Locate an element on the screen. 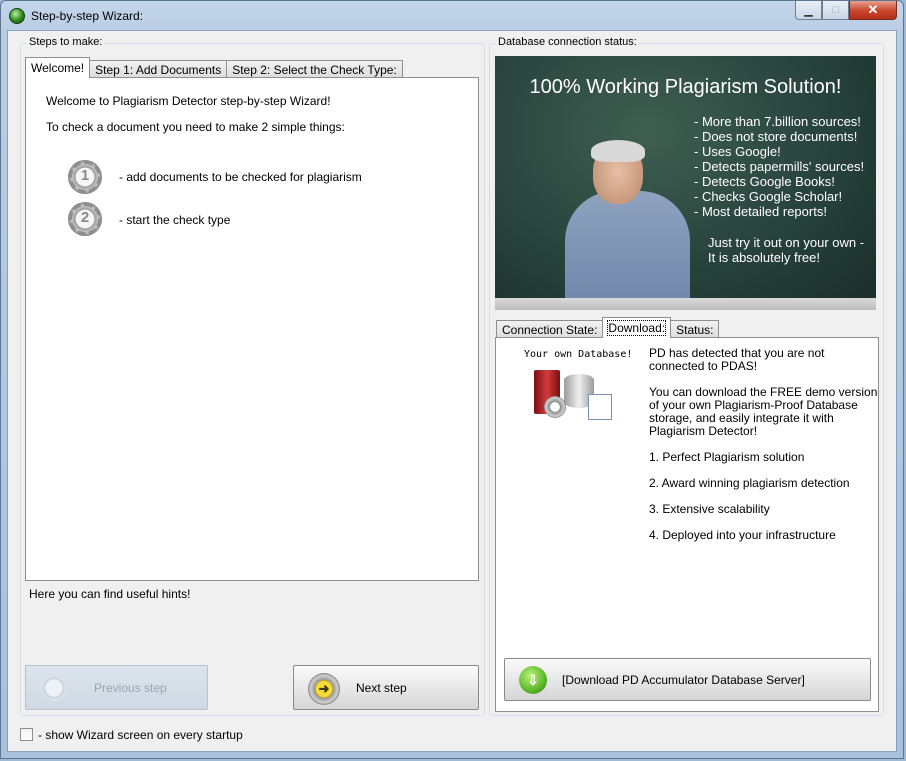 This screenshot has width=906, height=761. presenter-hair is located at coordinates (618, 151).